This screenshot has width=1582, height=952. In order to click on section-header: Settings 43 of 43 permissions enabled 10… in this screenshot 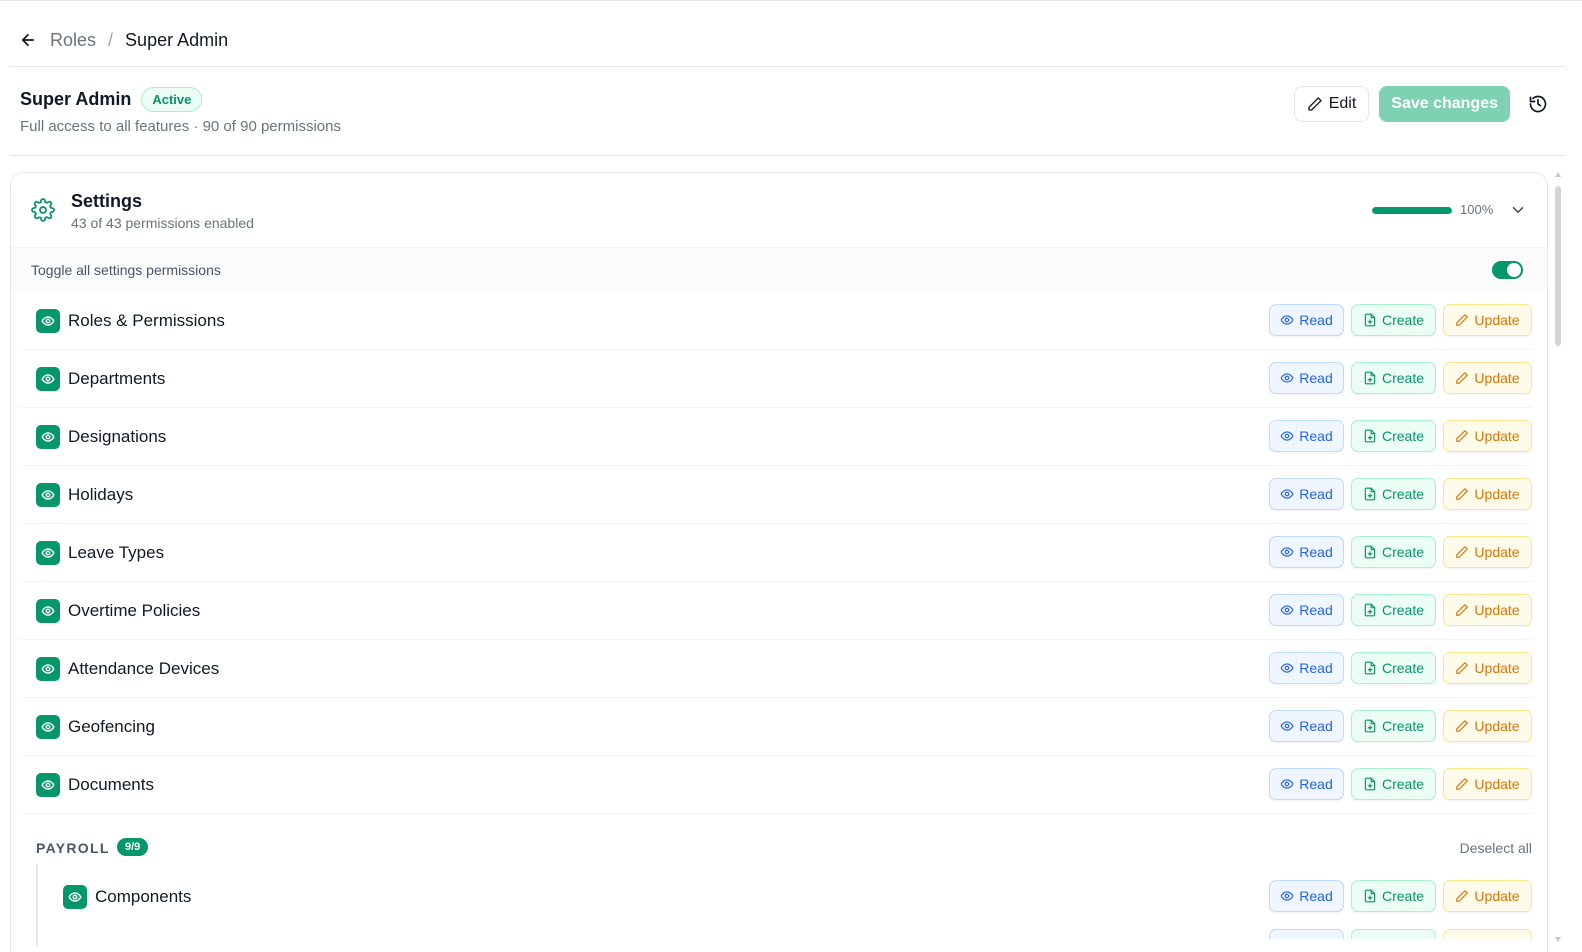, I will do `click(779, 210)`.